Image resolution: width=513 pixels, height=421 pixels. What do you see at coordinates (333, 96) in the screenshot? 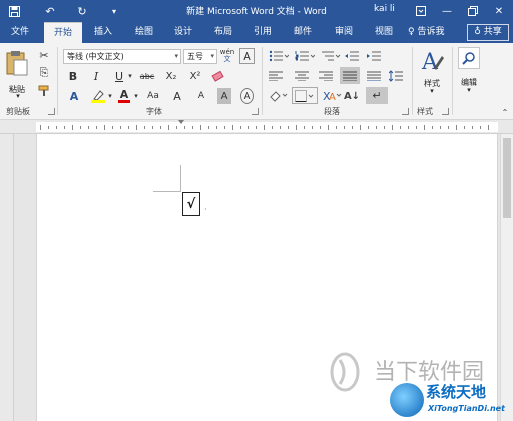
I see `chinese-layout-icon: XA` at bounding box center [333, 96].